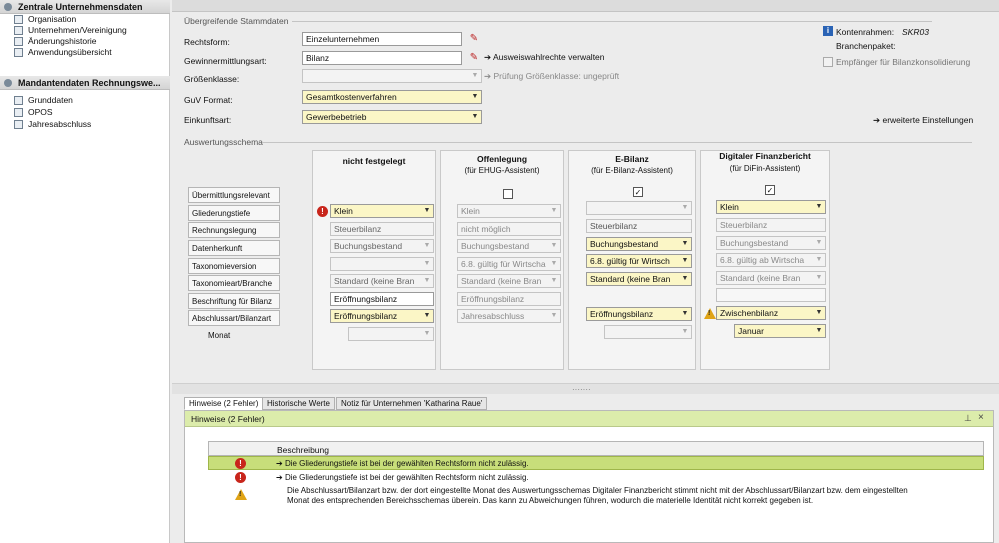 This screenshot has height=543, width=999. What do you see at coordinates (382, 58) in the screenshot?
I see `gewinnermittlungsart-field: Bilanz` at bounding box center [382, 58].